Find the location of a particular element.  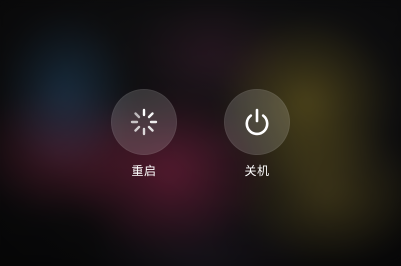

restart-label: 重启 is located at coordinates (144, 171).